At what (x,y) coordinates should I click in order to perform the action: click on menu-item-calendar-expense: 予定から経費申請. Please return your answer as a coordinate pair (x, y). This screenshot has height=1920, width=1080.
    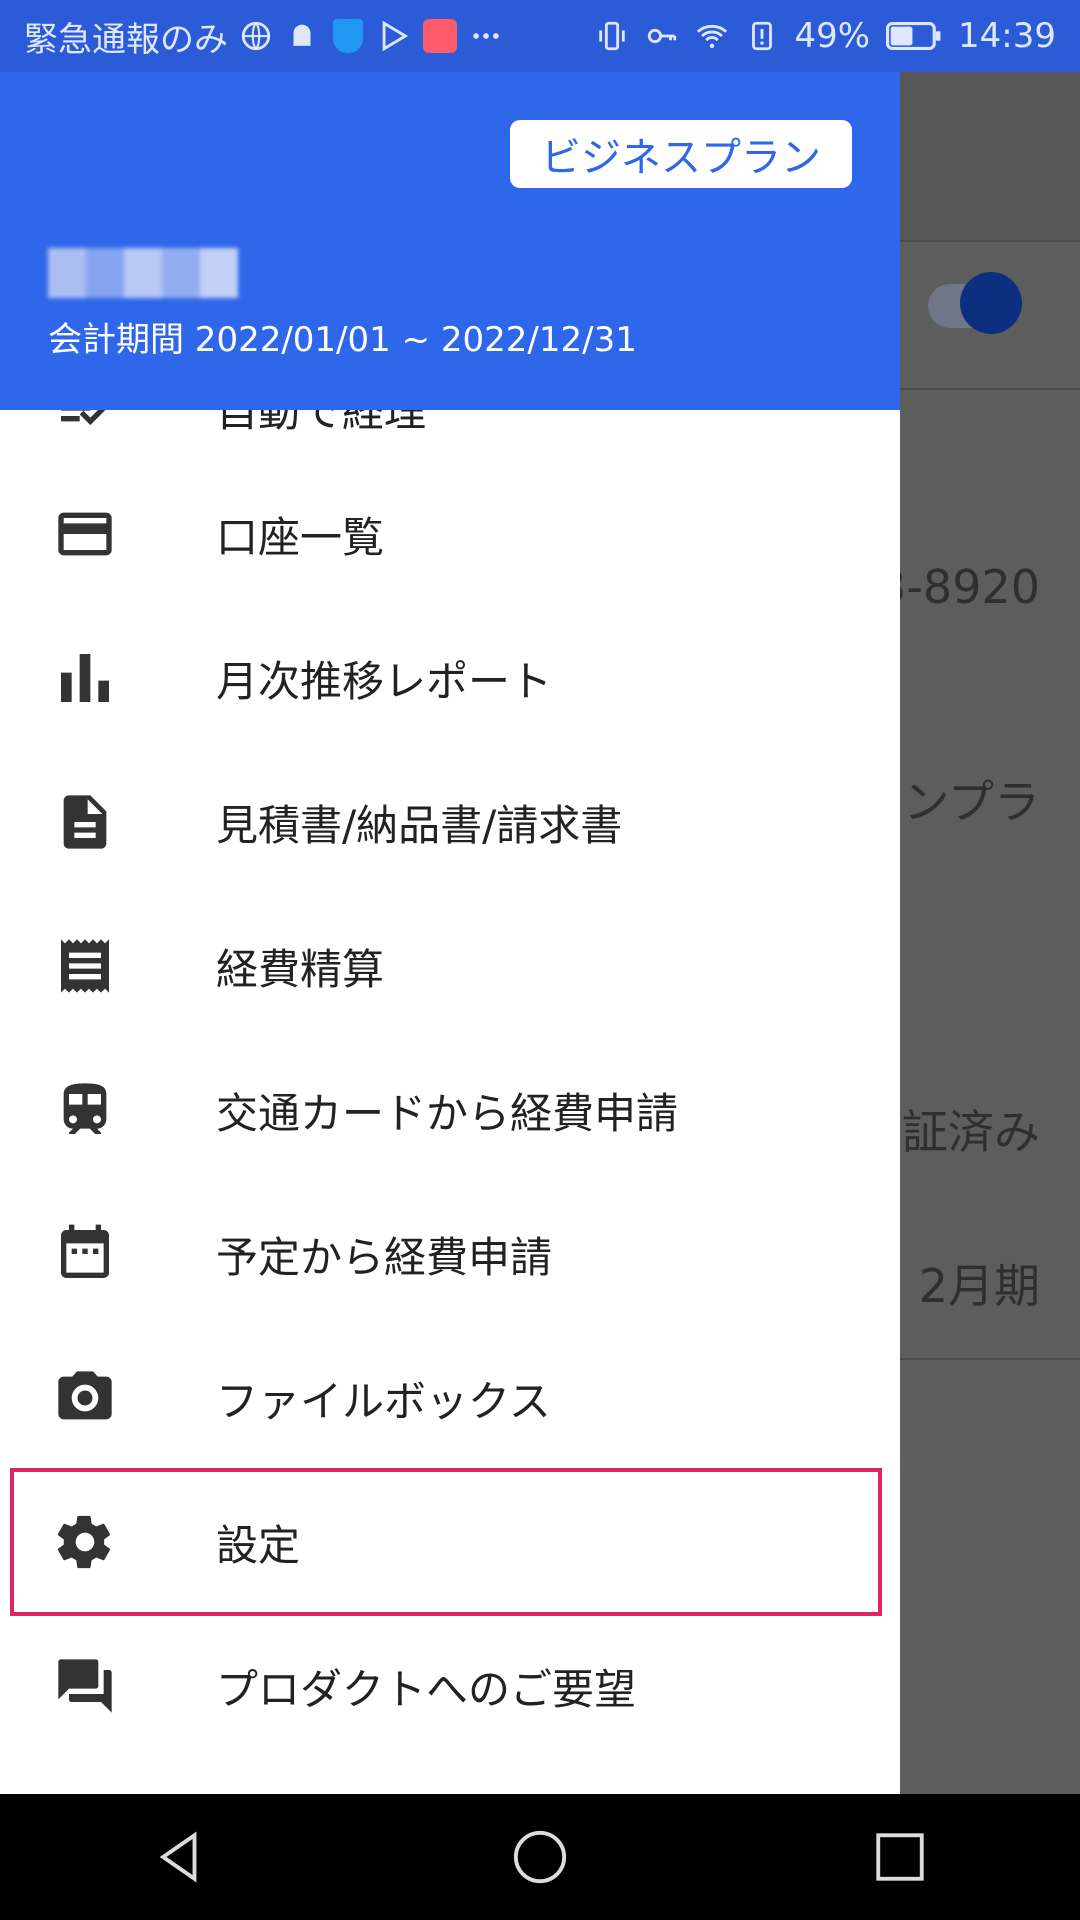
    Looking at the image, I should click on (450, 1254).